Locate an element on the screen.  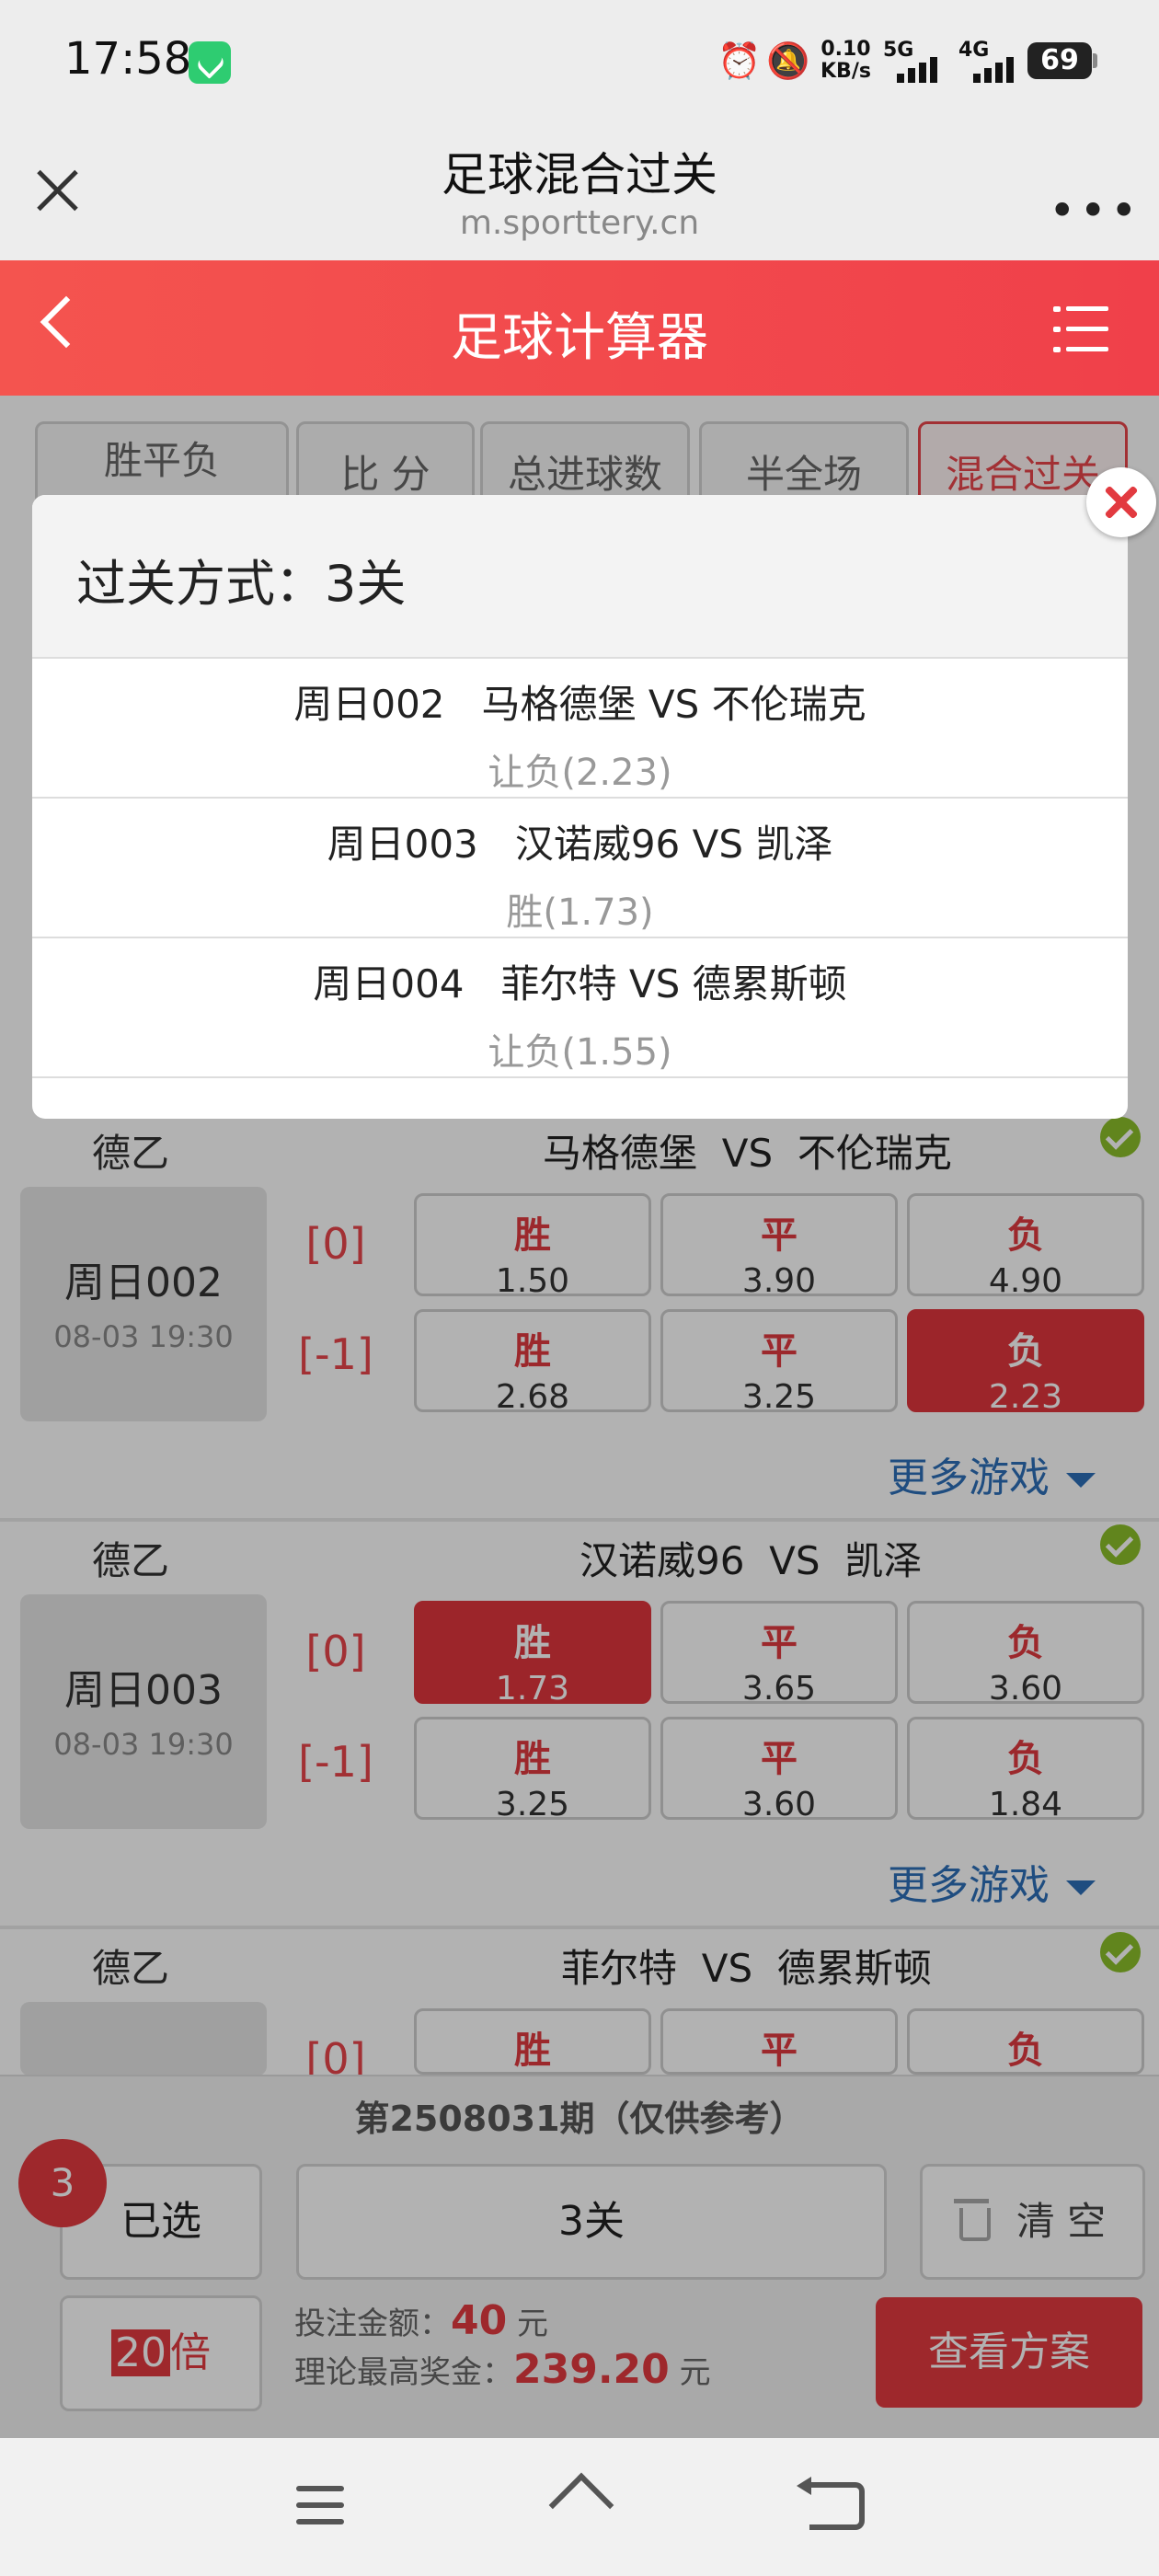
status-time: 17:58 is located at coordinates (128, 59).